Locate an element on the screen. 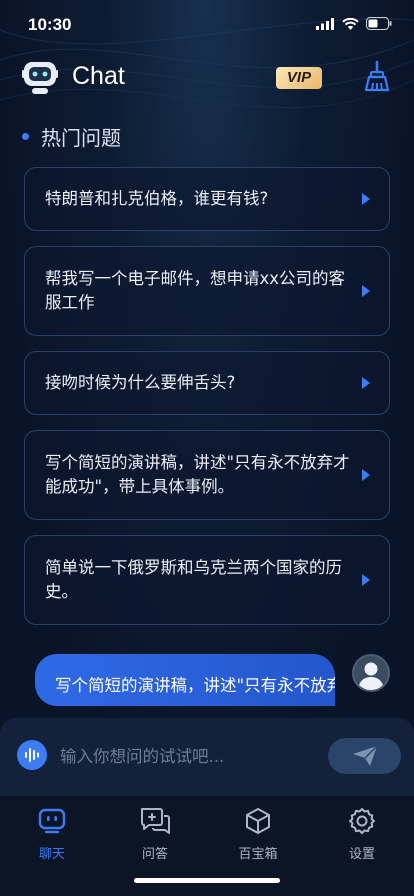 The height and width of the screenshot is (896, 414). status-icons is located at coordinates (354, 23).